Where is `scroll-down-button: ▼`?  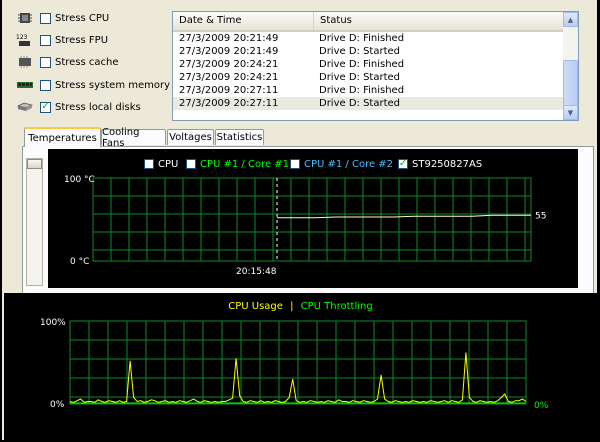 scroll-down-button: ▼ is located at coordinates (570, 112).